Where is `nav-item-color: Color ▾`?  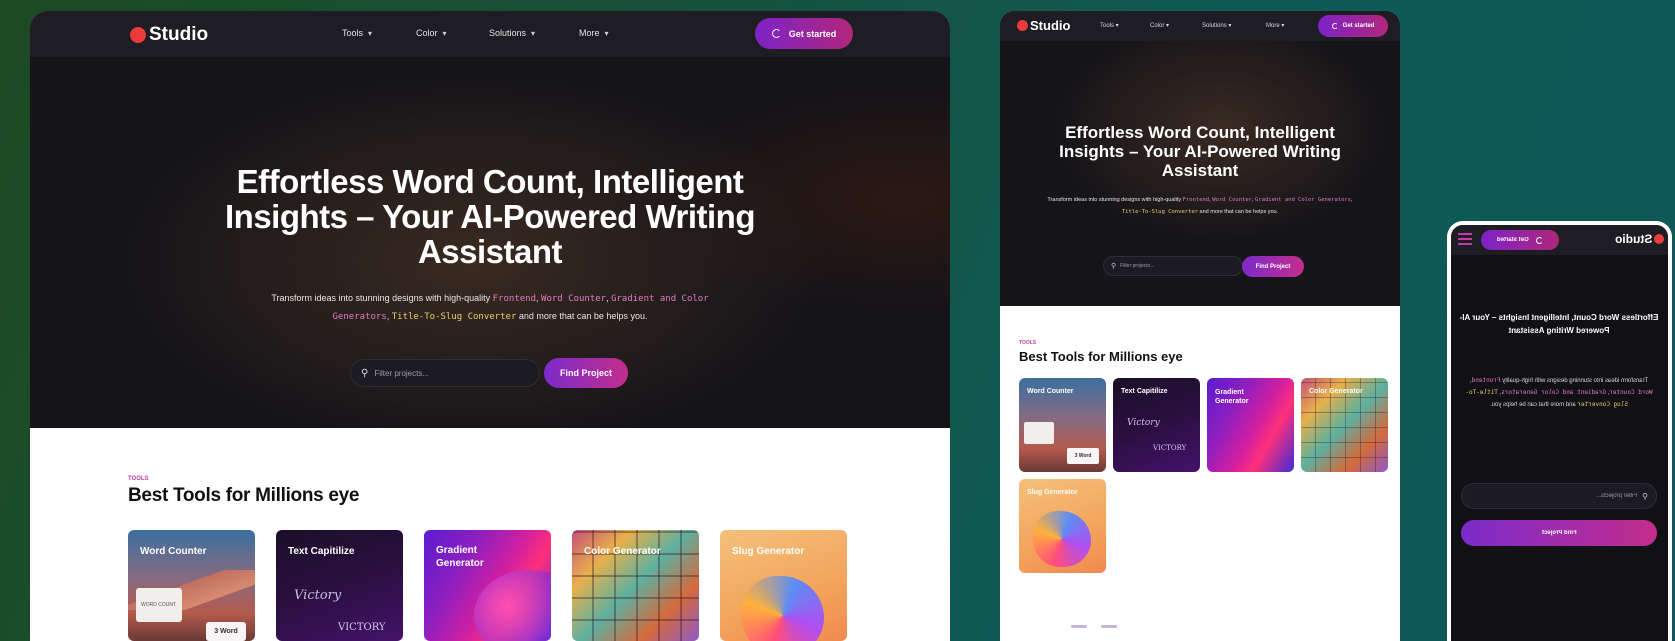
nav-item-color: Color ▾ is located at coordinates (452, 33).